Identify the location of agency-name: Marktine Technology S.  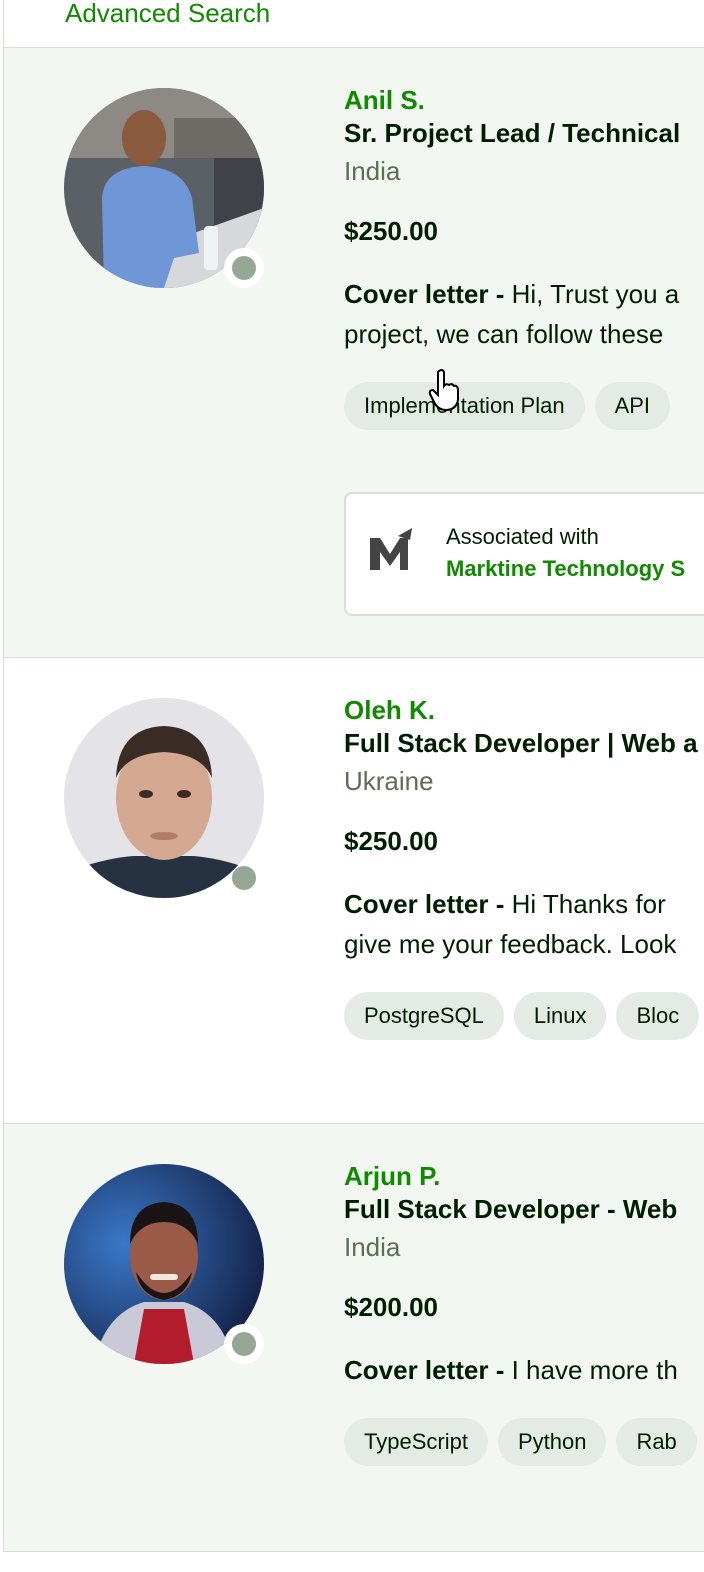
(565, 569).